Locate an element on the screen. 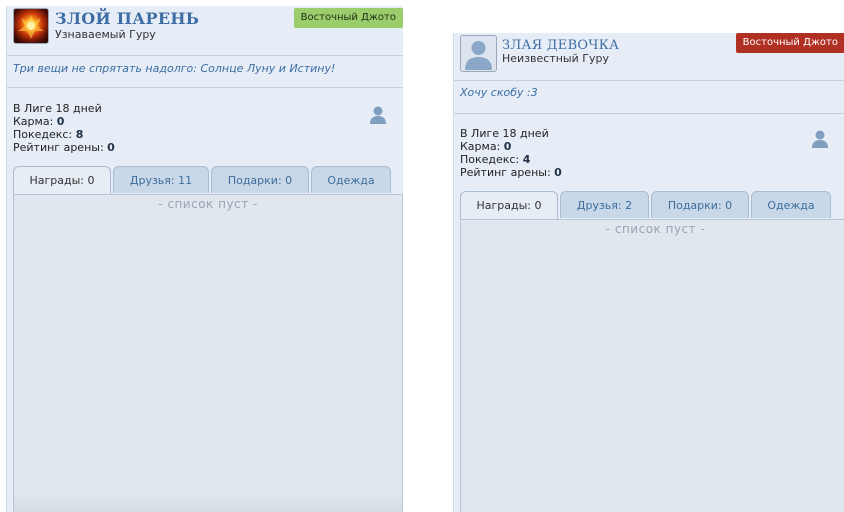 The image size is (844, 512). fire-creature-icon is located at coordinates (31, 27).